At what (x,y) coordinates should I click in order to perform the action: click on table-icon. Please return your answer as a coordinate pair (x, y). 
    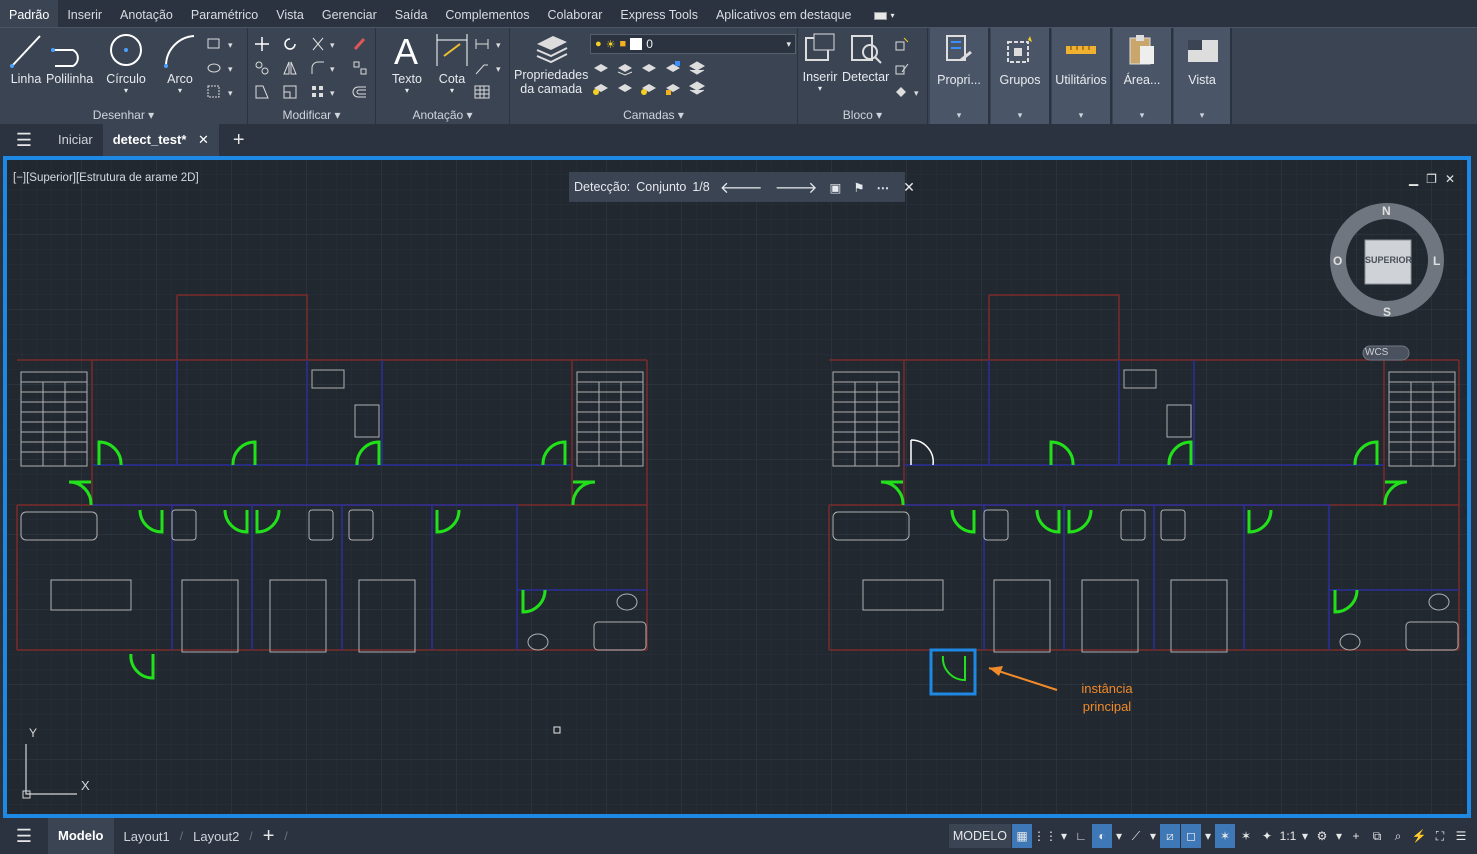
    Looking at the image, I should click on (482, 92).